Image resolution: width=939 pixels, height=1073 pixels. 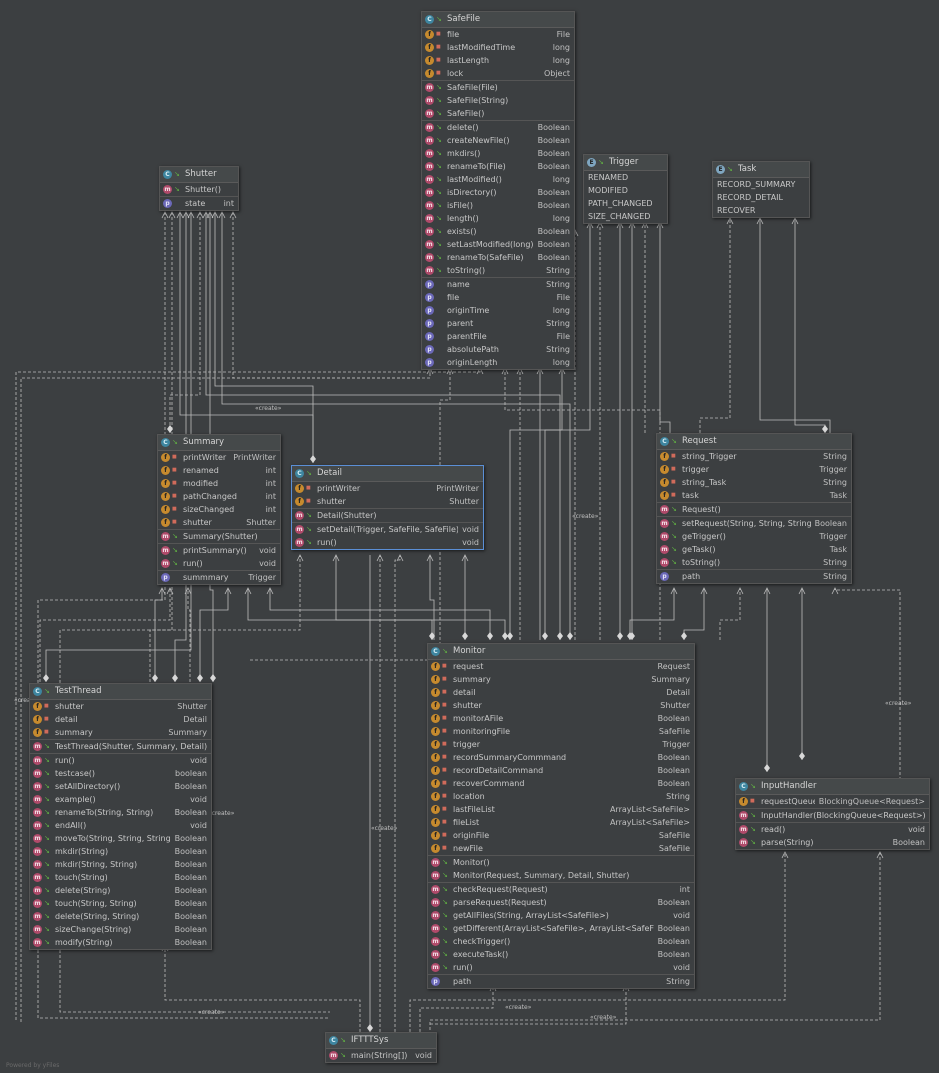 What do you see at coordinates (561, 902) in the screenshot?
I see `member-row: m ↘ parseRequest(Request) Boolean` at bounding box center [561, 902].